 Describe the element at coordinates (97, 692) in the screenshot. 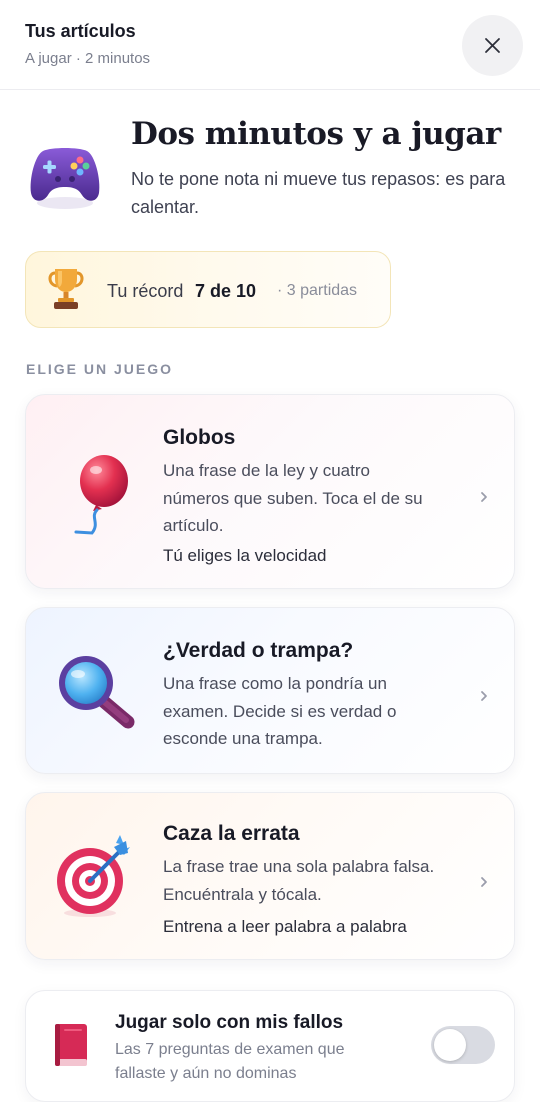

I see `magnifier-icon` at that location.